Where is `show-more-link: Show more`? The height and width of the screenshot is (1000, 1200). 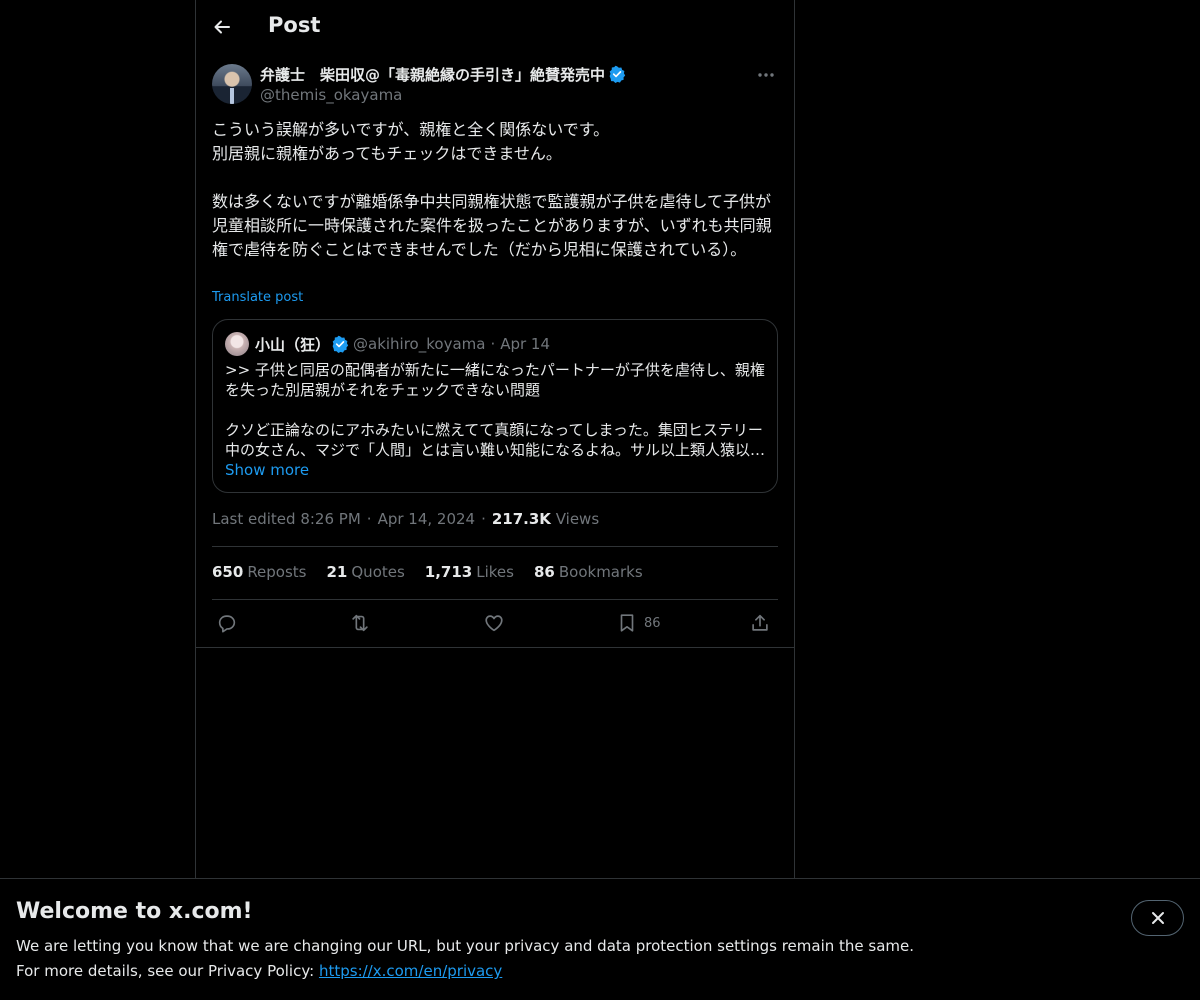
show-more-link: Show more is located at coordinates (267, 470).